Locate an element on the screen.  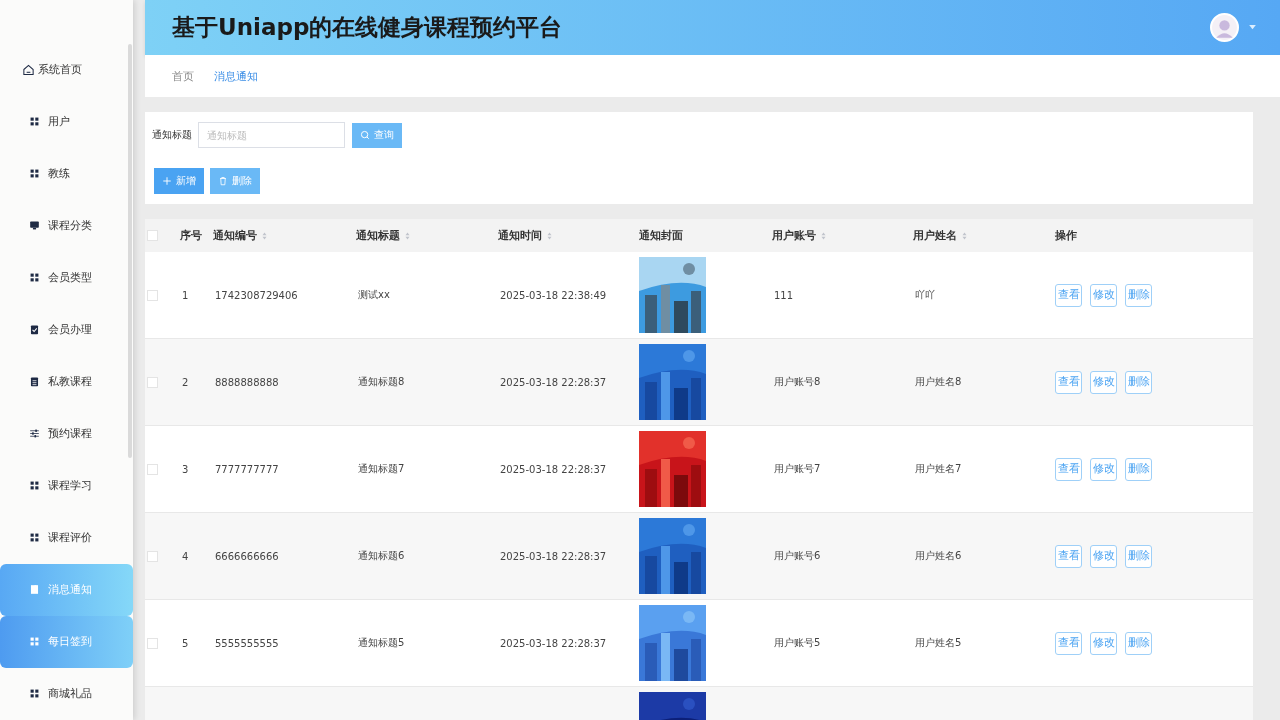
breadcrumb-link: 首页 is located at coordinates (183, 76).